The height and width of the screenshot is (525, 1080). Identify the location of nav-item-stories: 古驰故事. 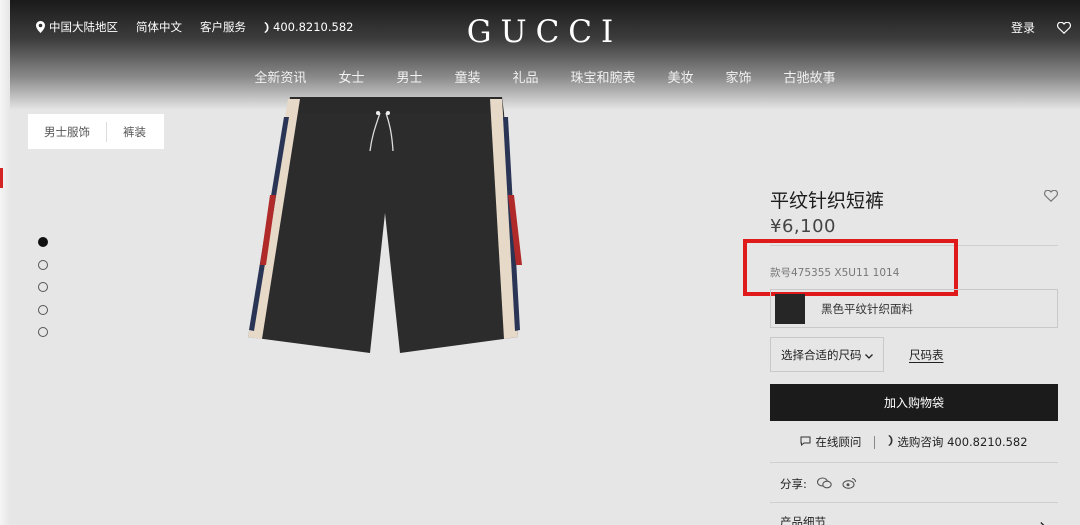
(810, 76).